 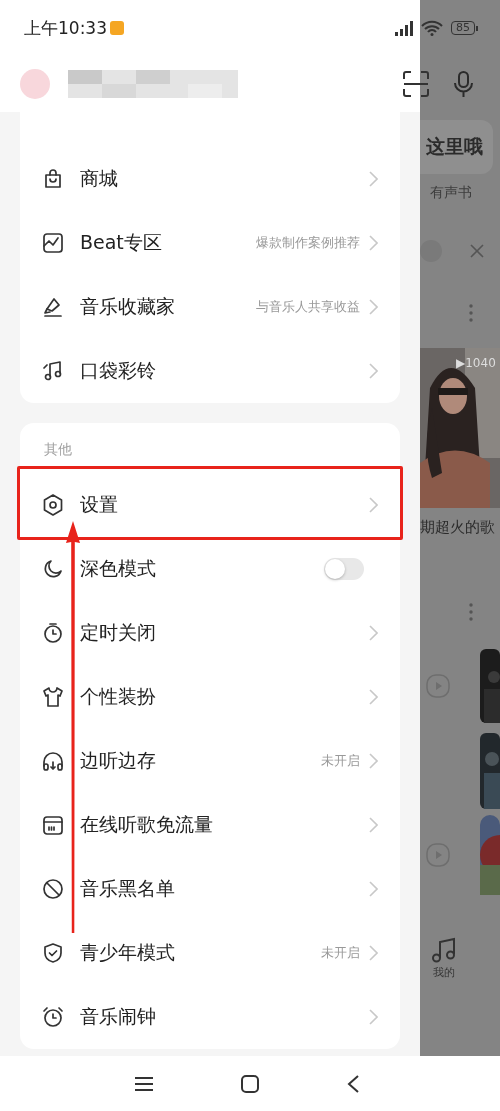 I want to click on status-hint: 爆款制作案例推荐, so click(x=308, y=243).